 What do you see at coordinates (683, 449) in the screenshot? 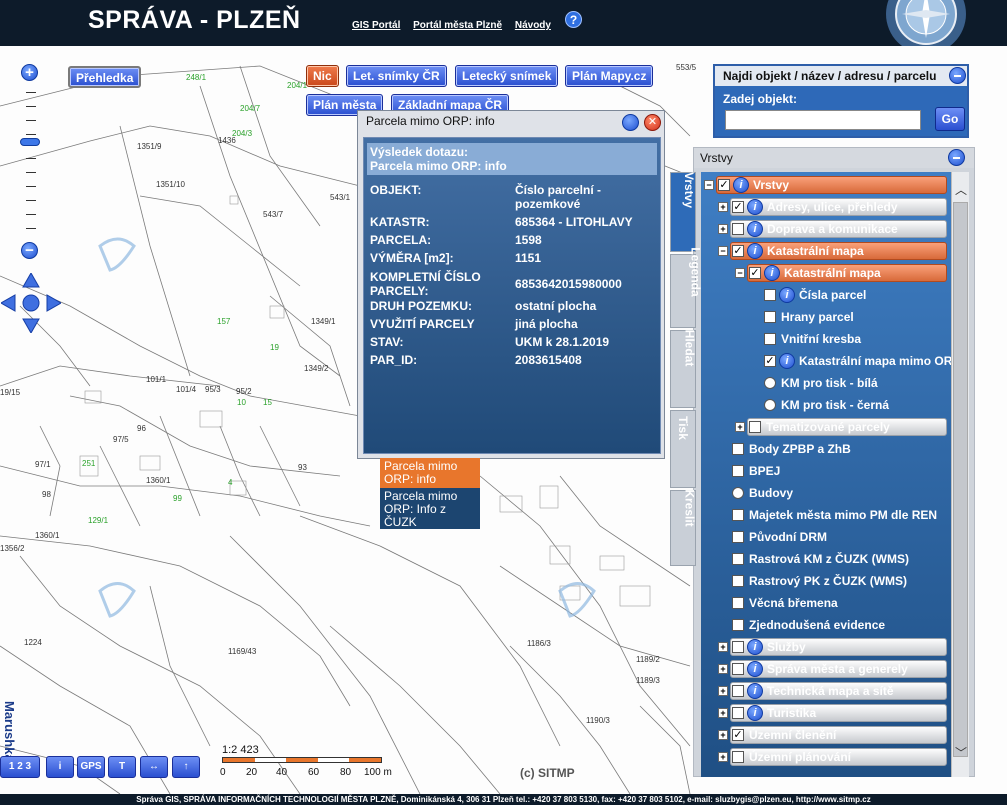
I see `tab-print: Tisk` at bounding box center [683, 449].